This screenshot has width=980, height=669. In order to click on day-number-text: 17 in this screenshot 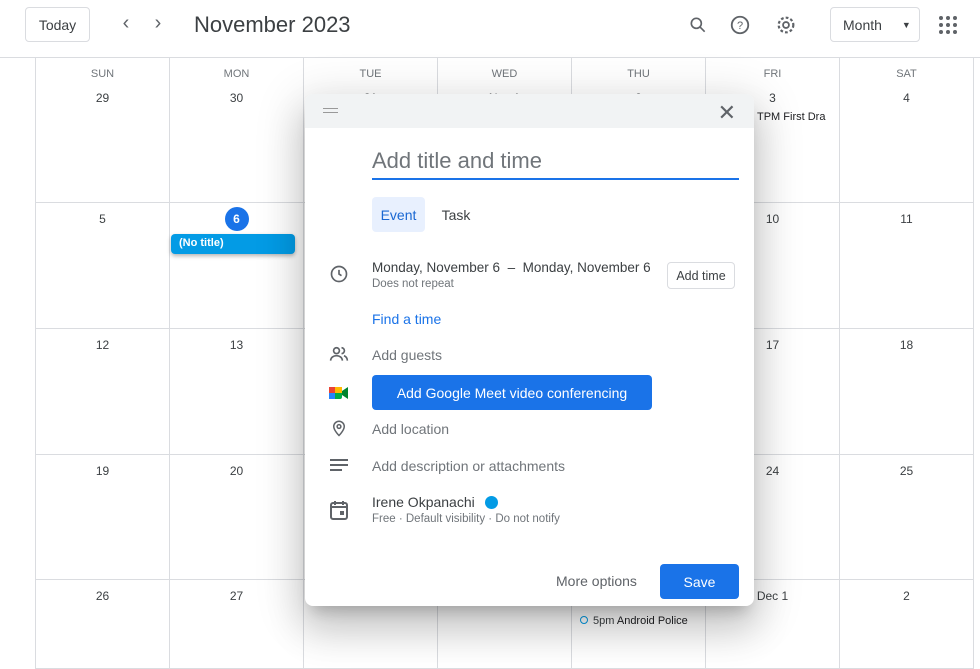, I will do `click(772, 345)`.